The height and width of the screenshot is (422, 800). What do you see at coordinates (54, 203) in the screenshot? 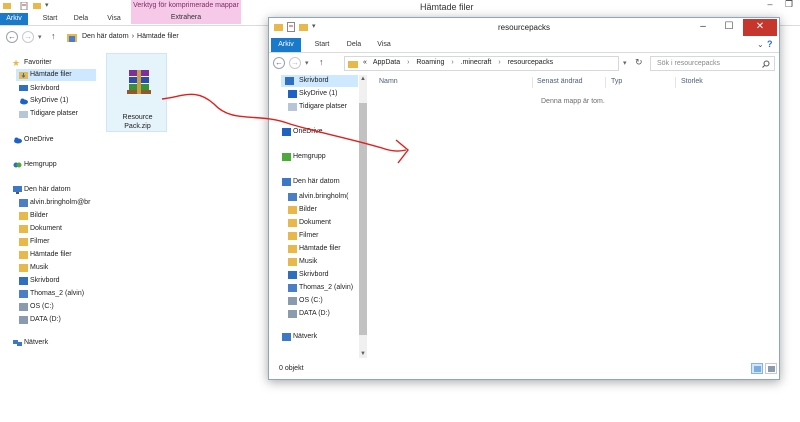
I see `nav-item-user-folder: alvin.bringholm@br` at bounding box center [54, 203].